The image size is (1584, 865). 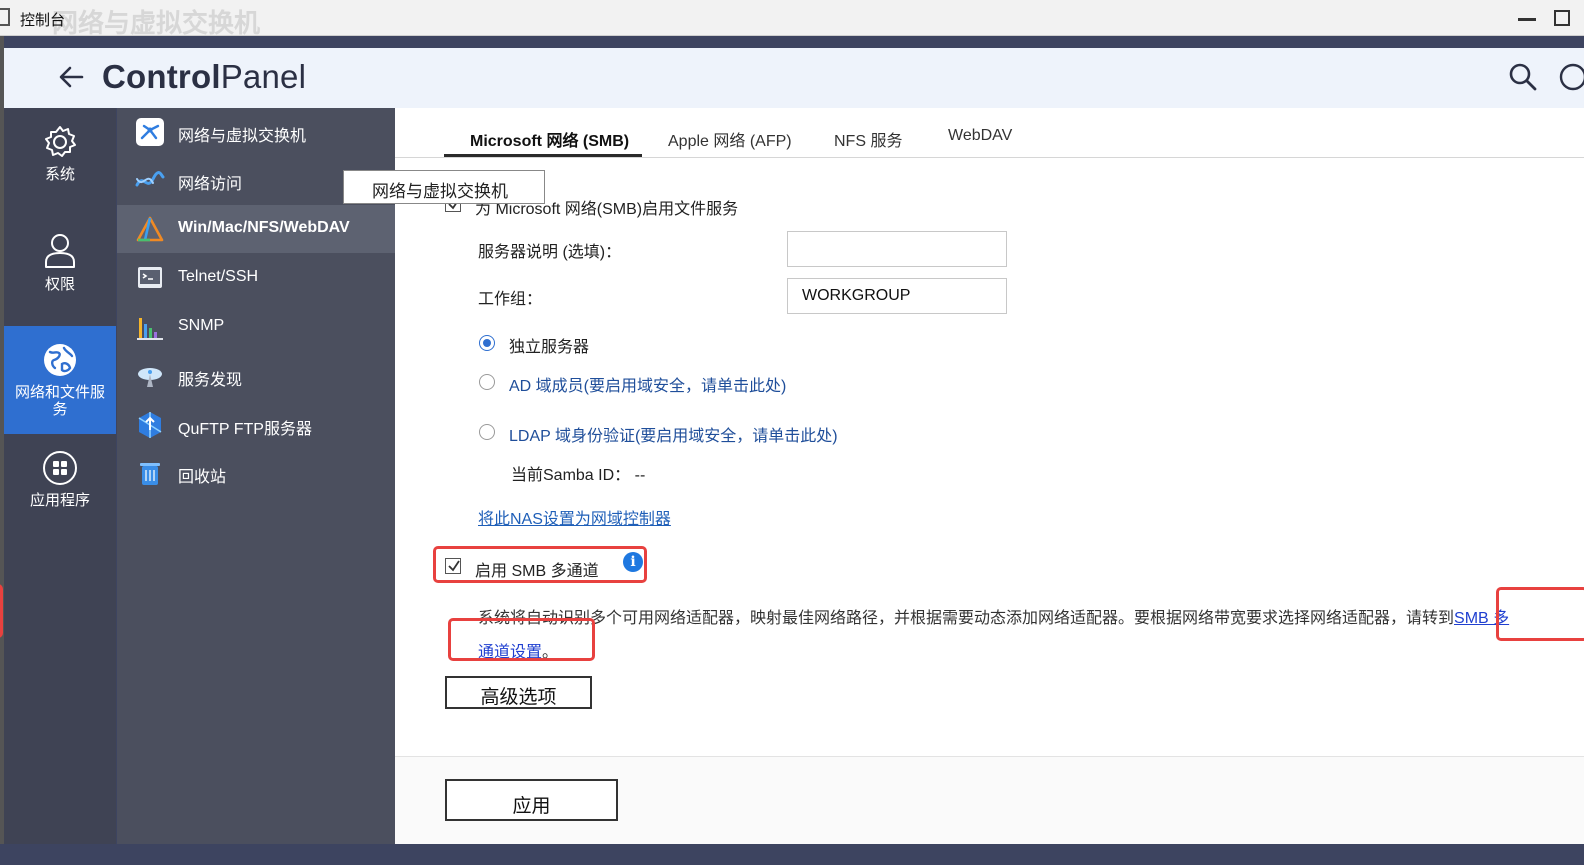 What do you see at coordinates (210, 380) in the screenshot?
I see `submenu-label: 服务发现` at bounding box center [210, 380].